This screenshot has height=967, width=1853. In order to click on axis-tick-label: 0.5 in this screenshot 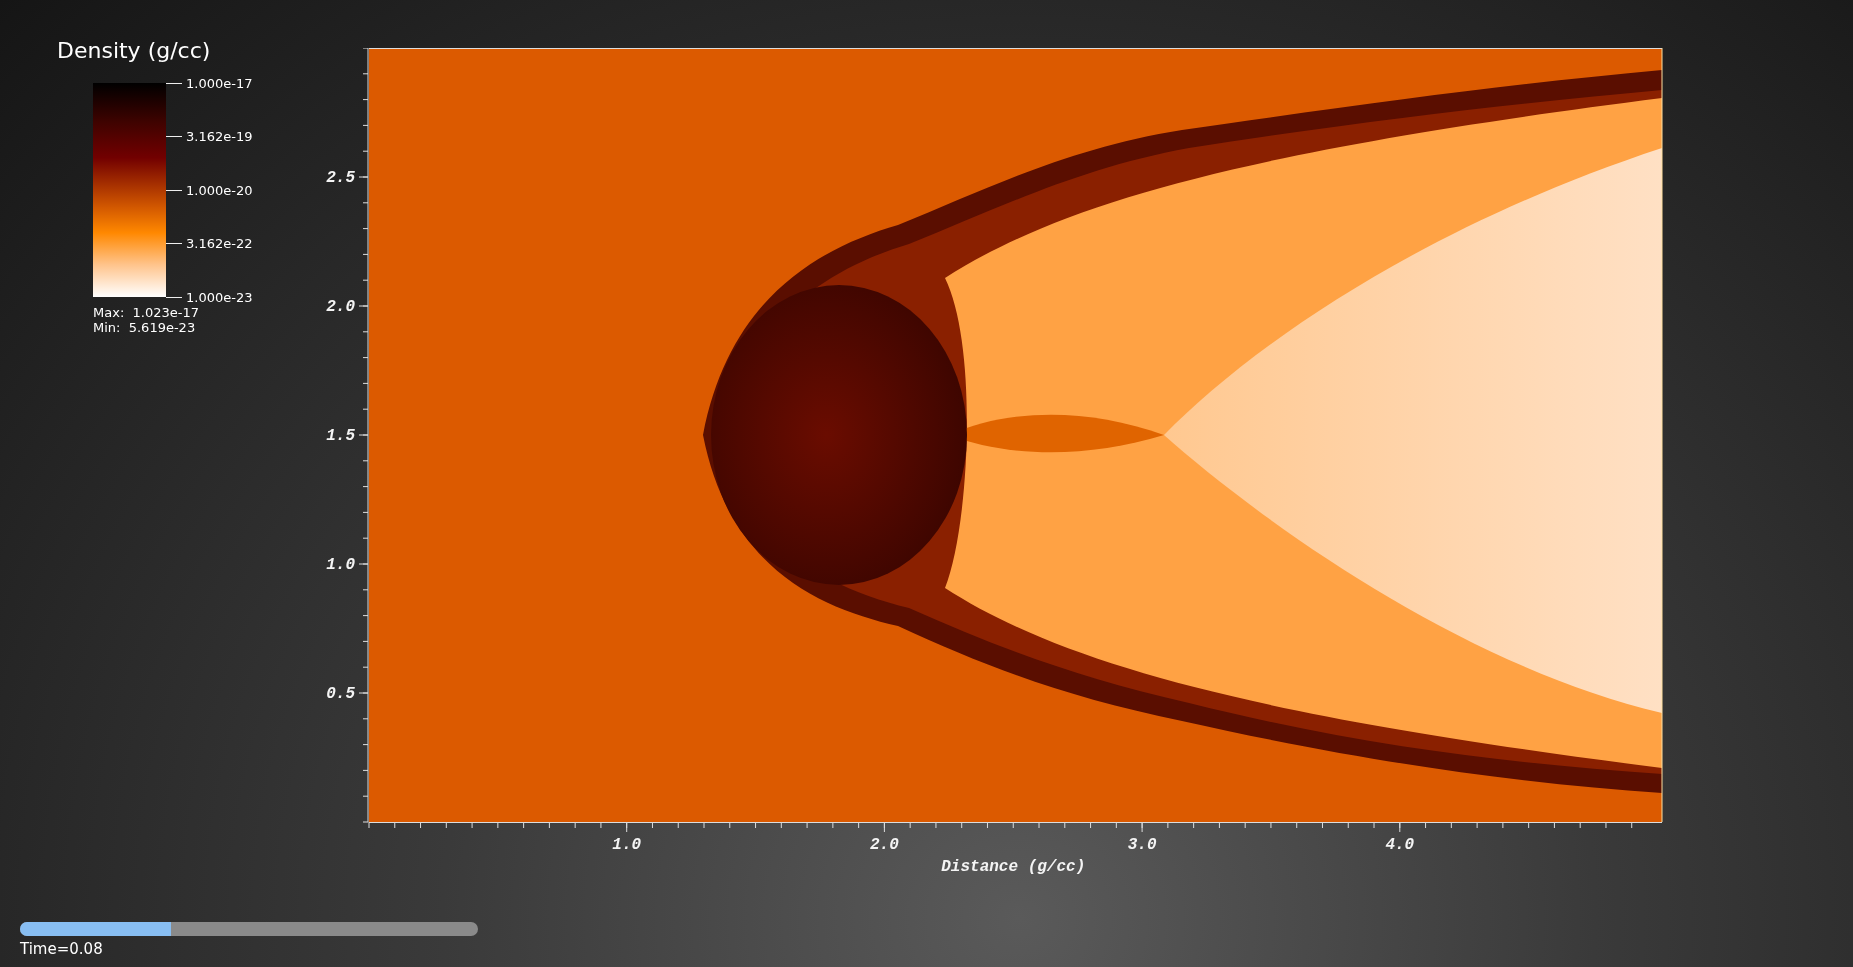, I will do `click(340, 694)`.